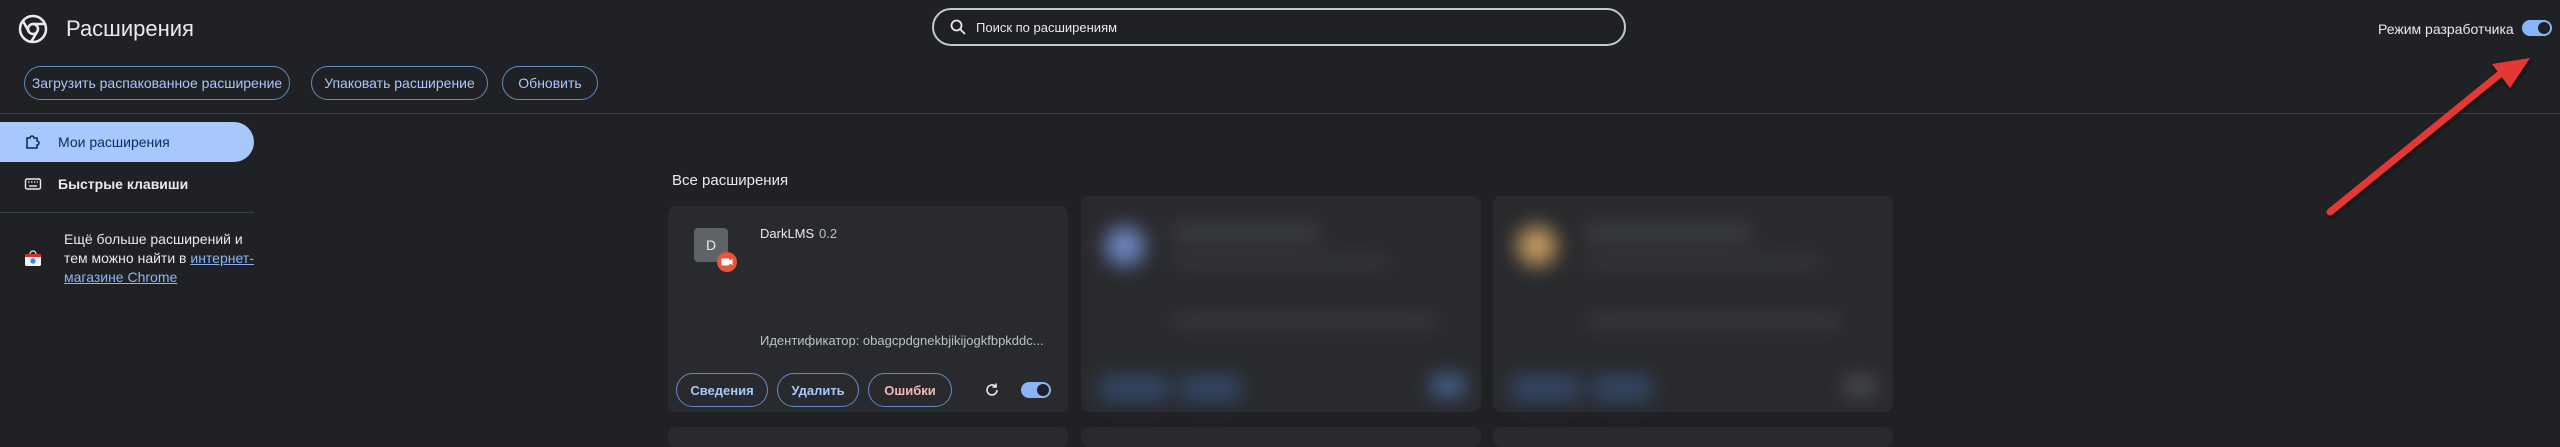 The image size is (2560, 447). What do you see at coordinates (818, 390) in the screenshot?
I see `remove-button: Удалить` at bounding box center [818, 390].